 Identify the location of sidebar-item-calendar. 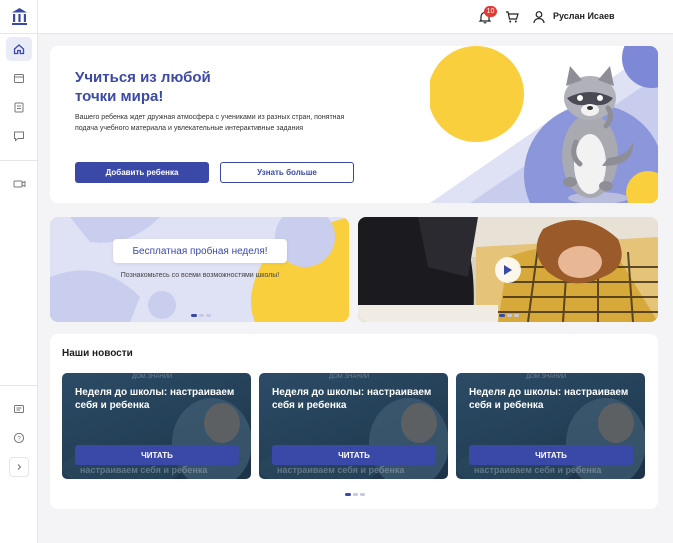
(19, 78).